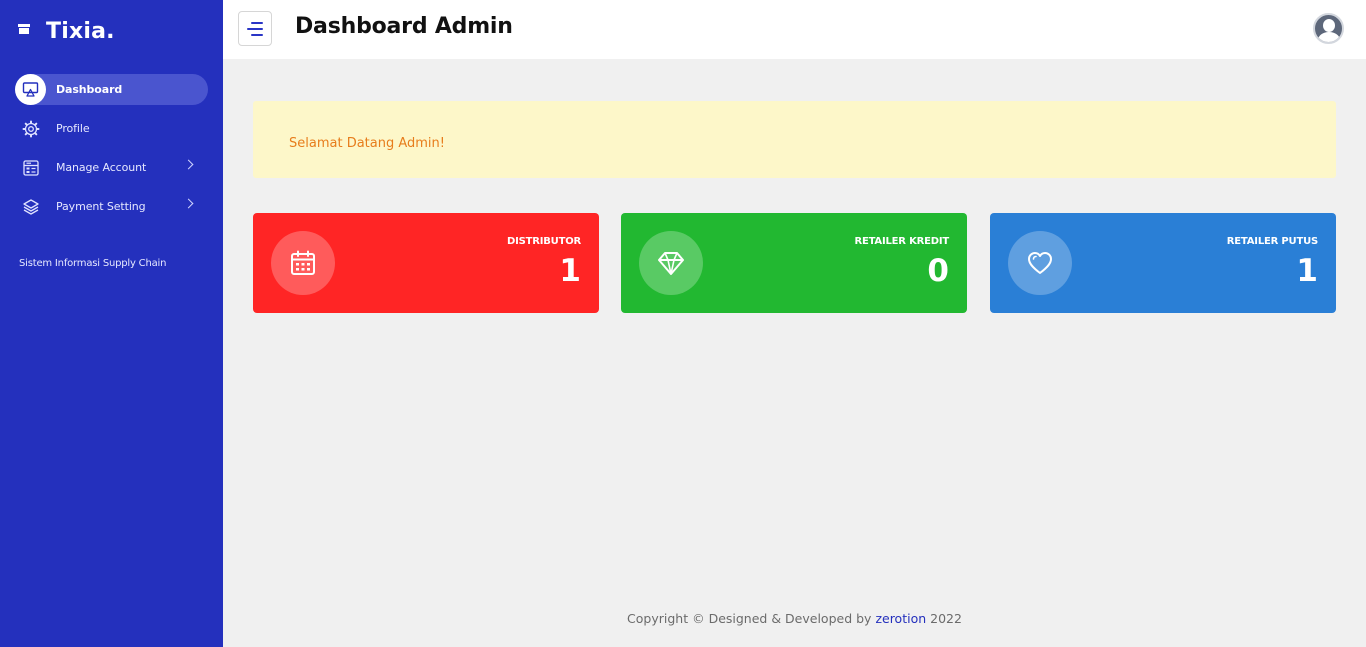  I want to click on sidebar-item-payment-setting: Payment Setting, so click(111, 206).